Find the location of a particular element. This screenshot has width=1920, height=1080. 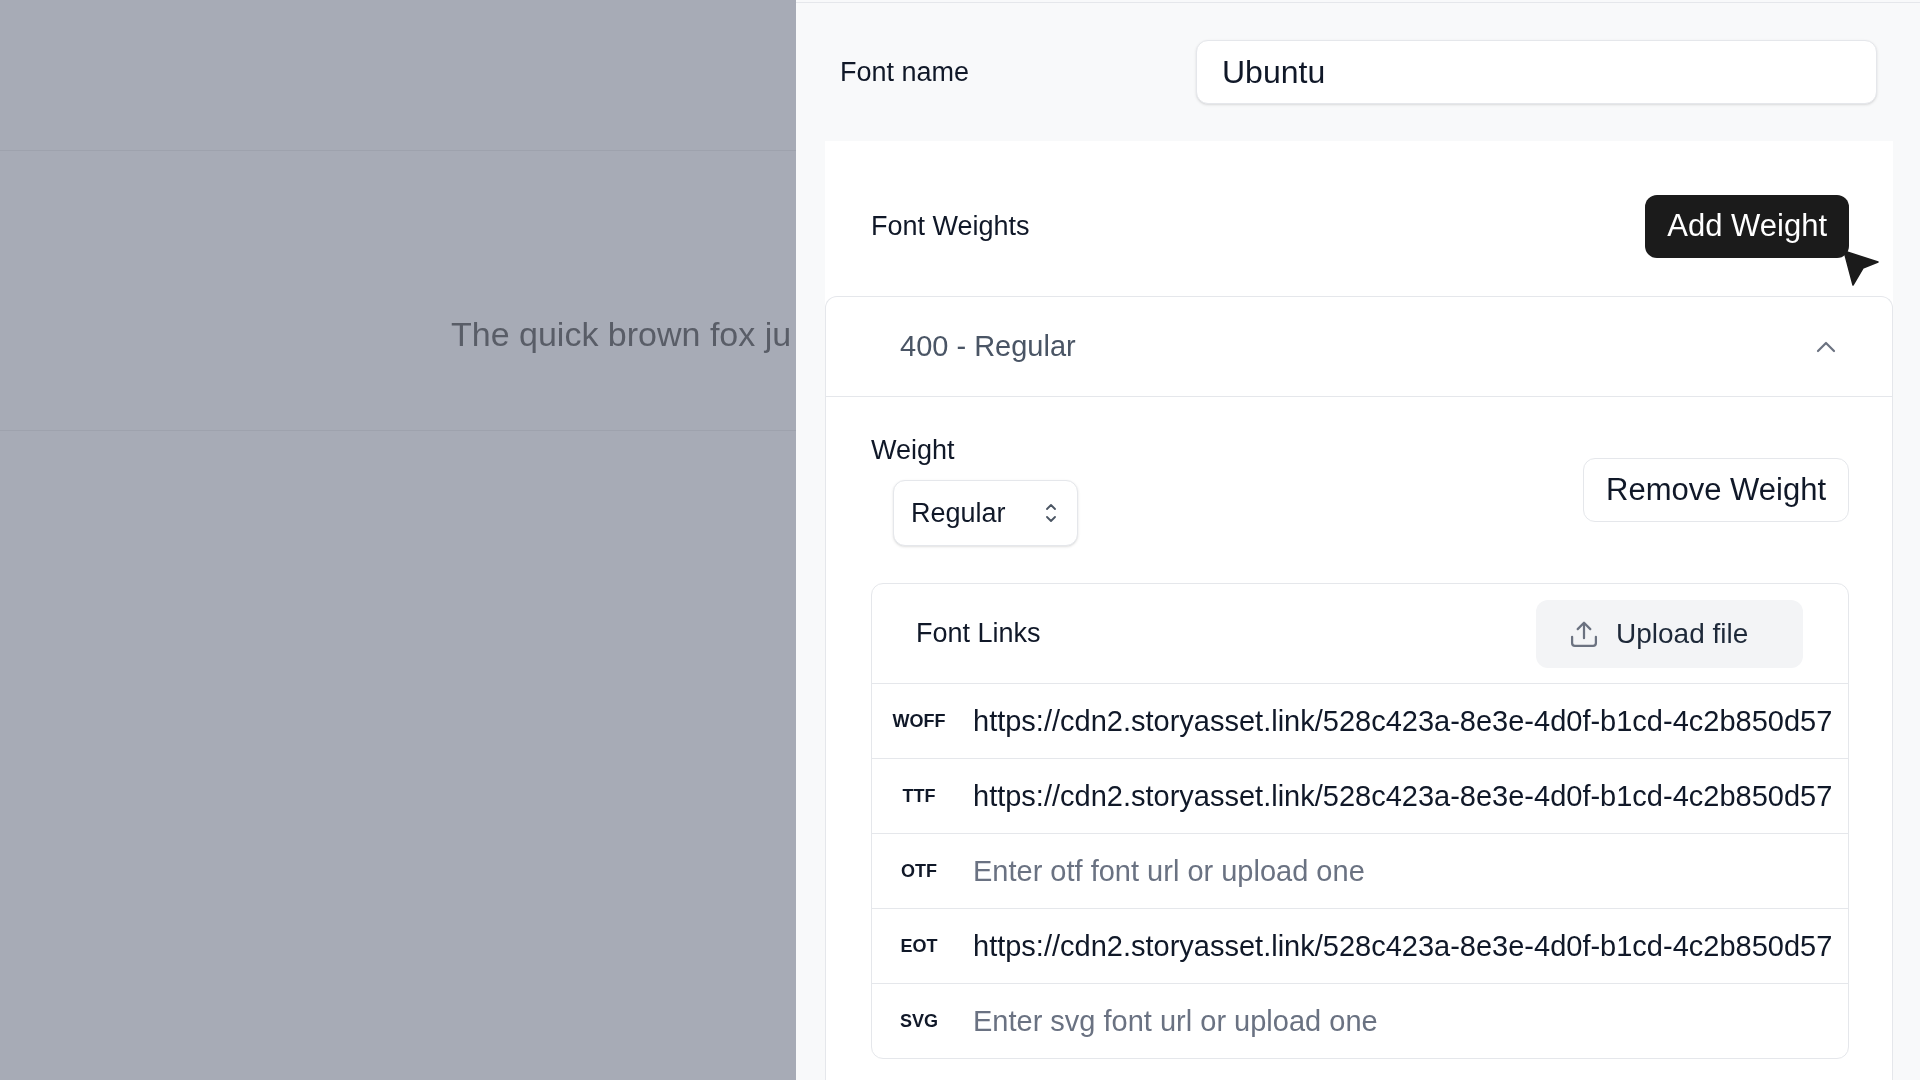

format-label: EOT is located at coordinates (919, 946).